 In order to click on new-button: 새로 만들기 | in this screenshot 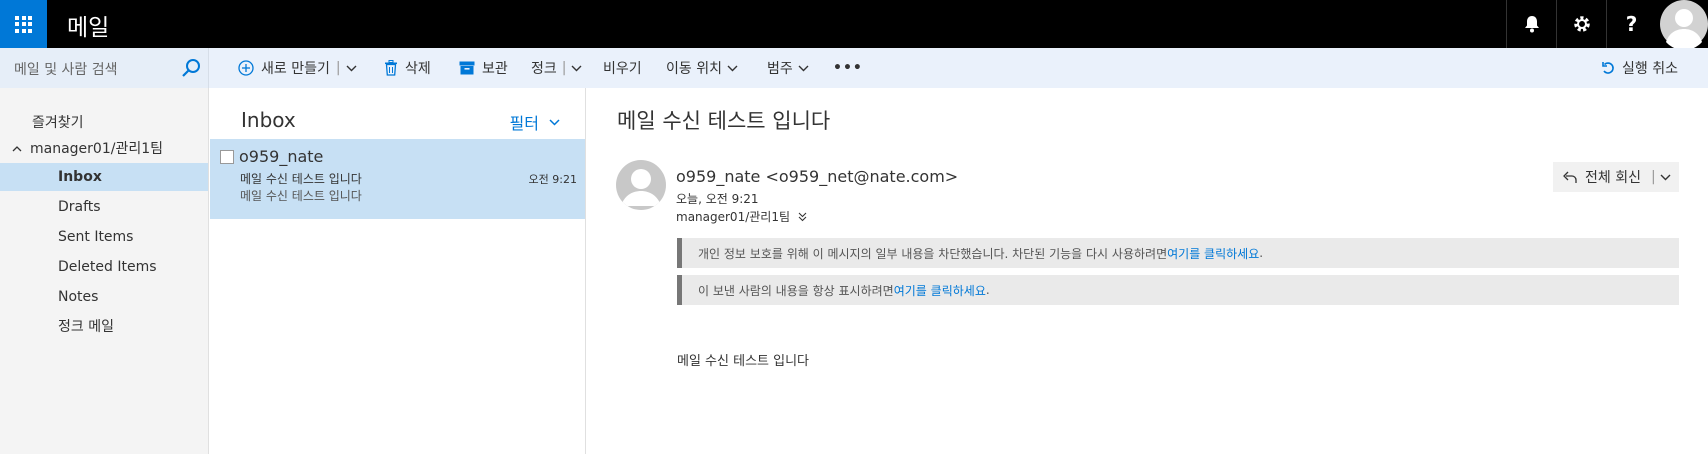, I will do `click(297, 68)`.